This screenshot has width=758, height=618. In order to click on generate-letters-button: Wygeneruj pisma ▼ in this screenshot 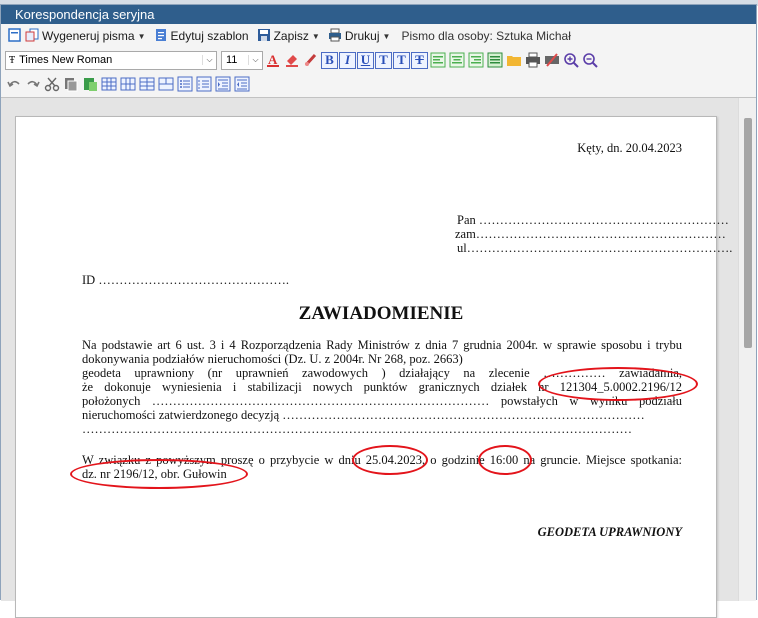, I will do `click(77, 36)`.